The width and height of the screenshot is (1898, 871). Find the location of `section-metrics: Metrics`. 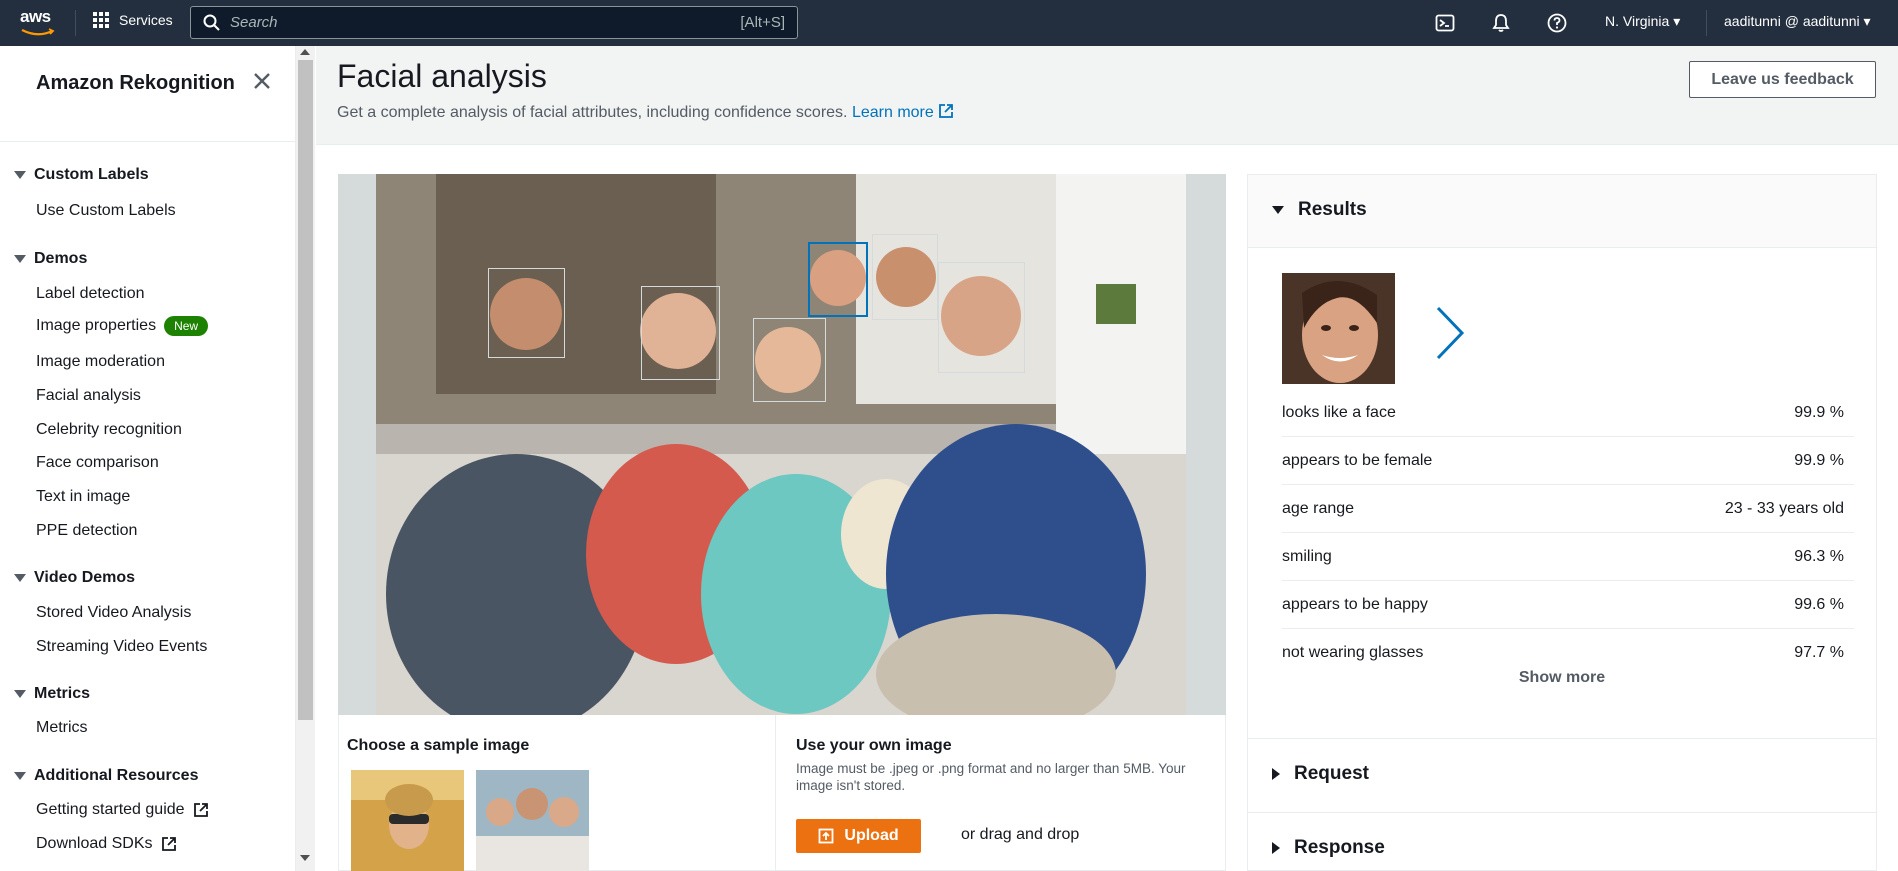

section-metrics: Metrics is located at coordinates (52, 694).